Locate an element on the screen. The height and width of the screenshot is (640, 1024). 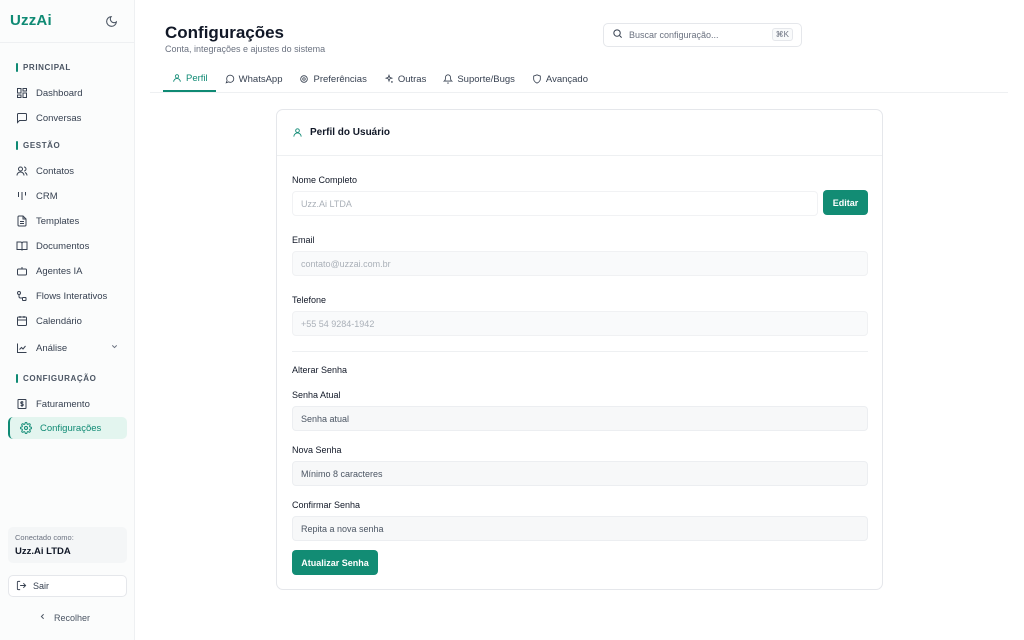
collapse-sidebar-button: Recolher is located at coordinates (64, 617).